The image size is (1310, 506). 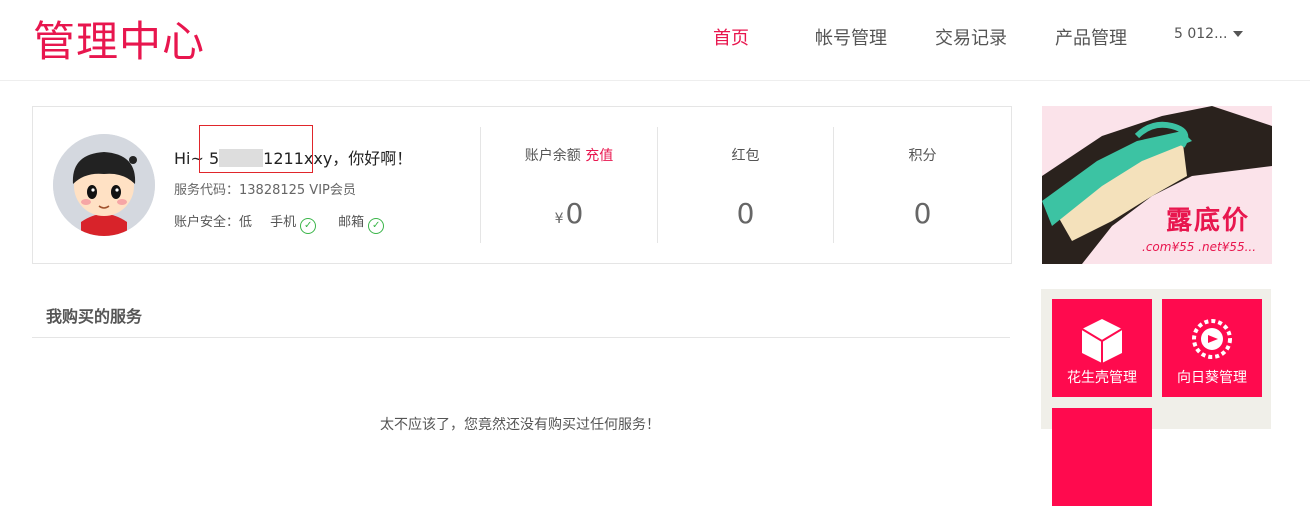 I want to click on nav-home: 首页, so click(x=731, y=37).